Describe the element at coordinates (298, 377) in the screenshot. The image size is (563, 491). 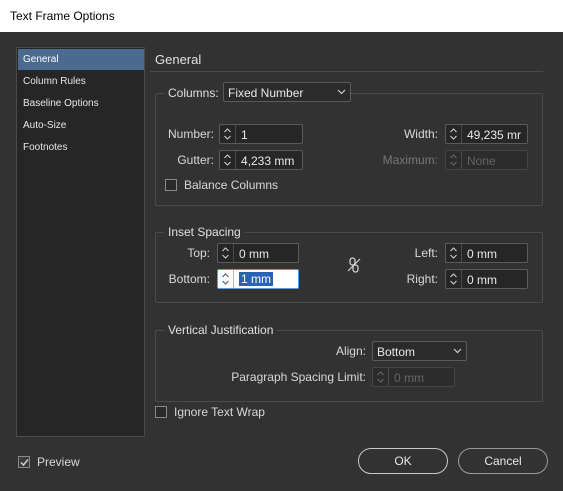
I see `paragraph-spacing-limit-label: Paragraph Spacing Limit:` at that location.